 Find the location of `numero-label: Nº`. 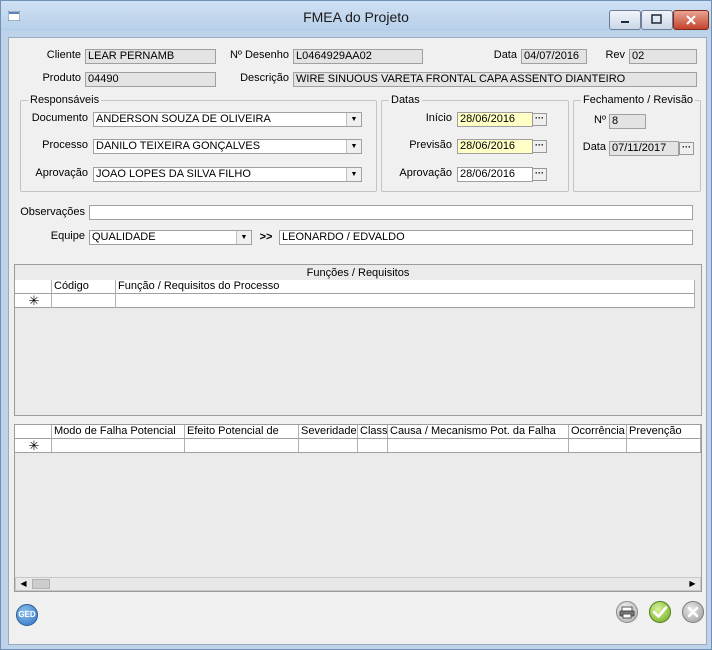

numero-label: Nº is located at coordinates (600, 120).